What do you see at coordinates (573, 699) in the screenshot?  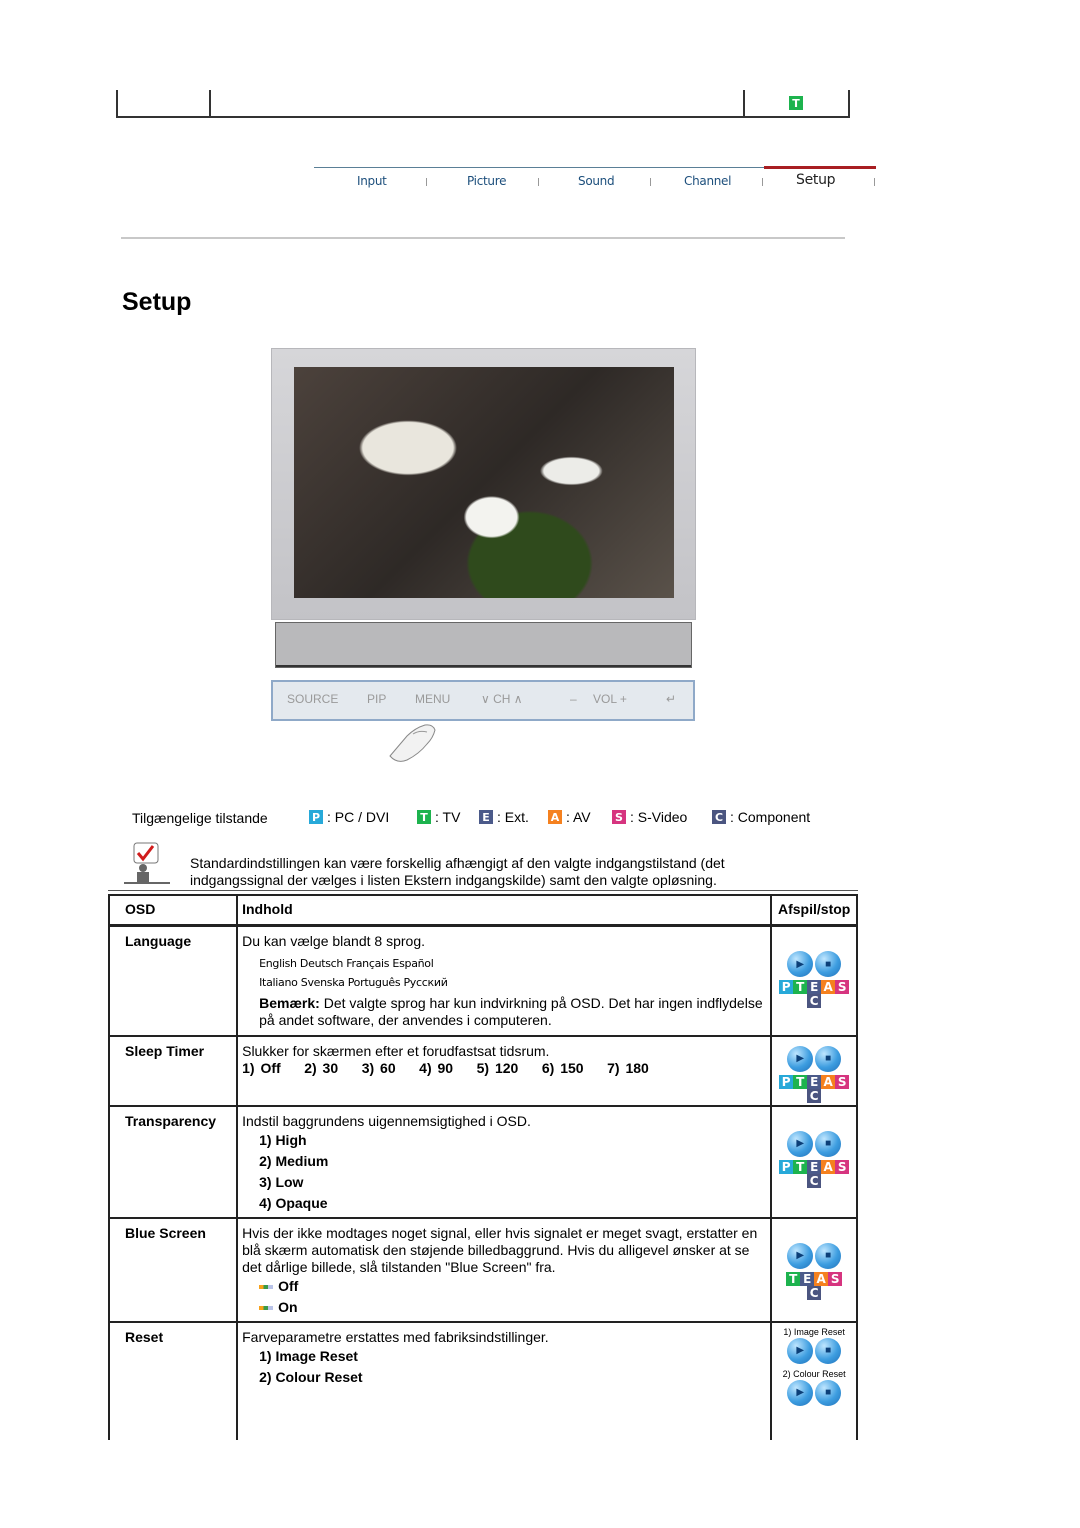 I see `volume-down-button: –` at bounding box center [573, 699].